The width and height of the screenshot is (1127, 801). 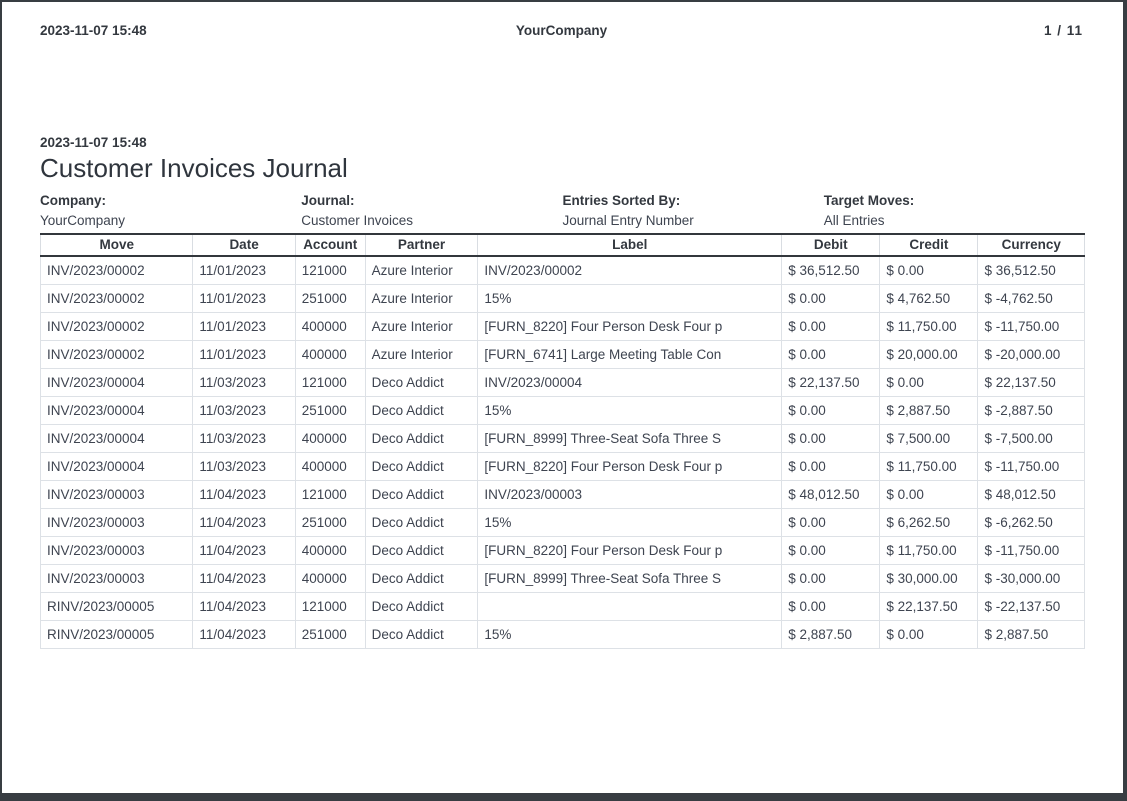 I want to click on cell-currency: $ -20,000.00, so click(x=1031, y=354).